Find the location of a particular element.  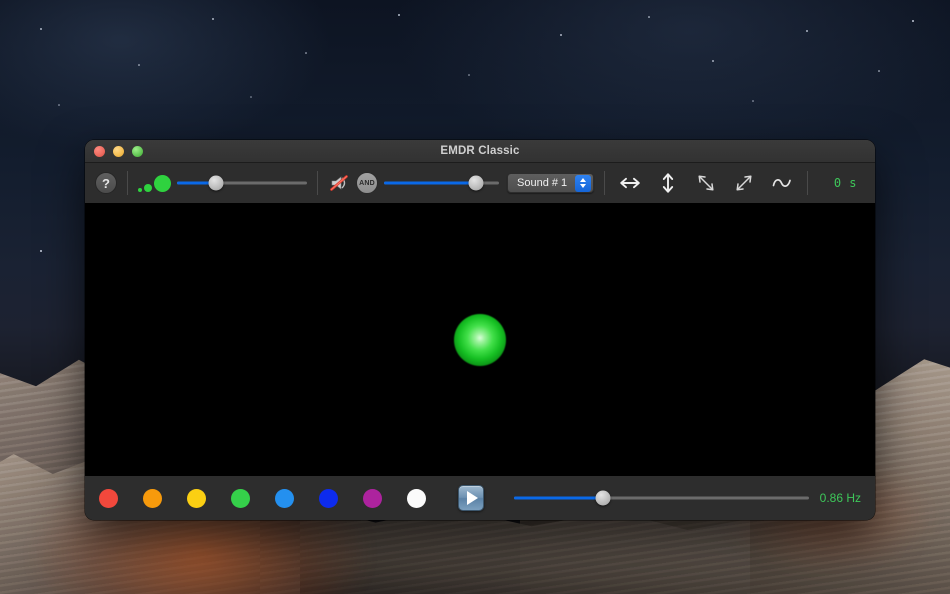

color-swatch-green is located at coordinates (240, 498).